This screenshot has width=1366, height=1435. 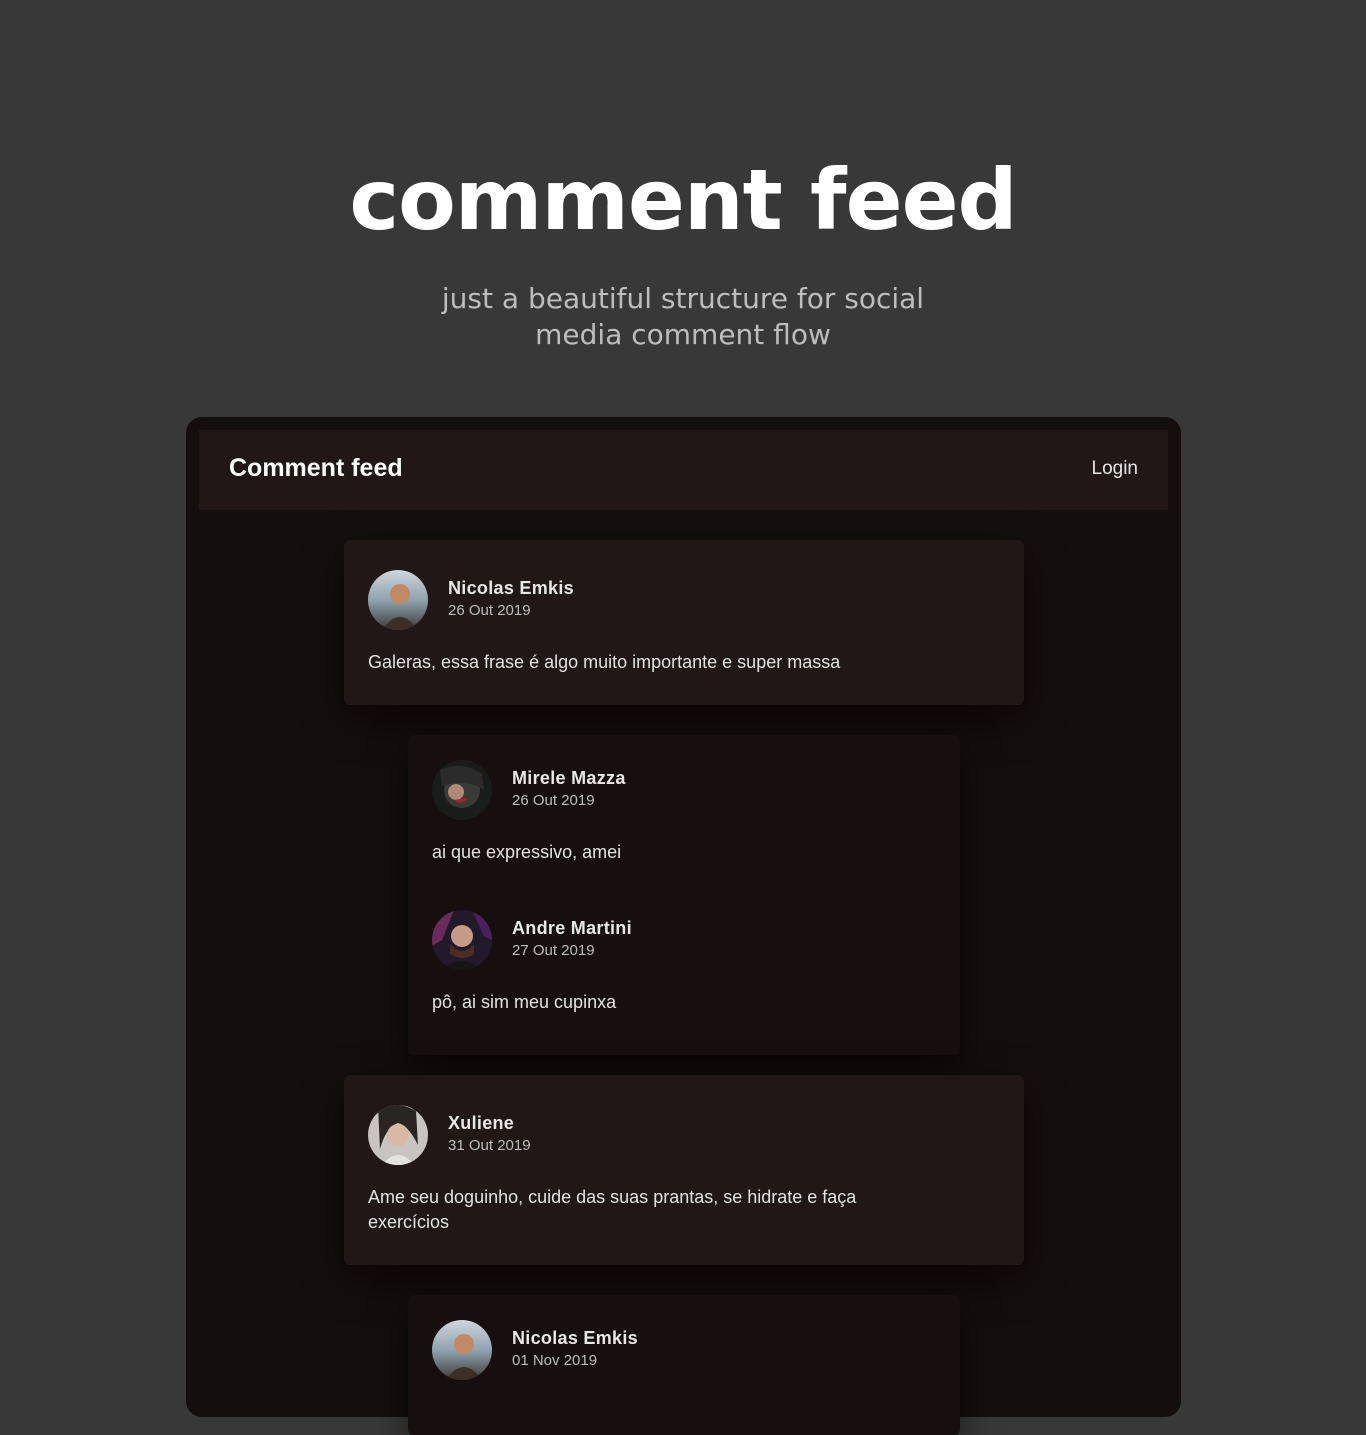 What do you see at coordinates (683, 470) in the screenshot?
I see `app-header: Comment feed Login` at bounding box center [683, 470].